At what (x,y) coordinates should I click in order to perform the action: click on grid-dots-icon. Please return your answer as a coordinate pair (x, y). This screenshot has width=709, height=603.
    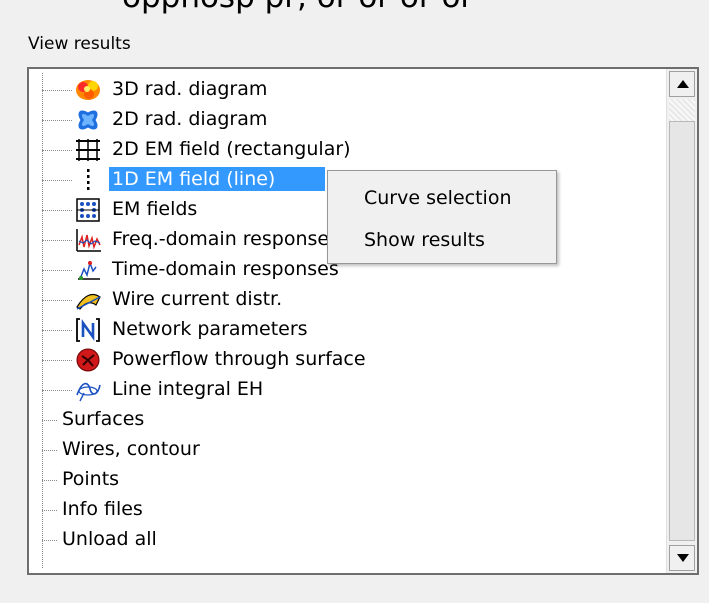
    Looking at the image, I should click on (88, 150).